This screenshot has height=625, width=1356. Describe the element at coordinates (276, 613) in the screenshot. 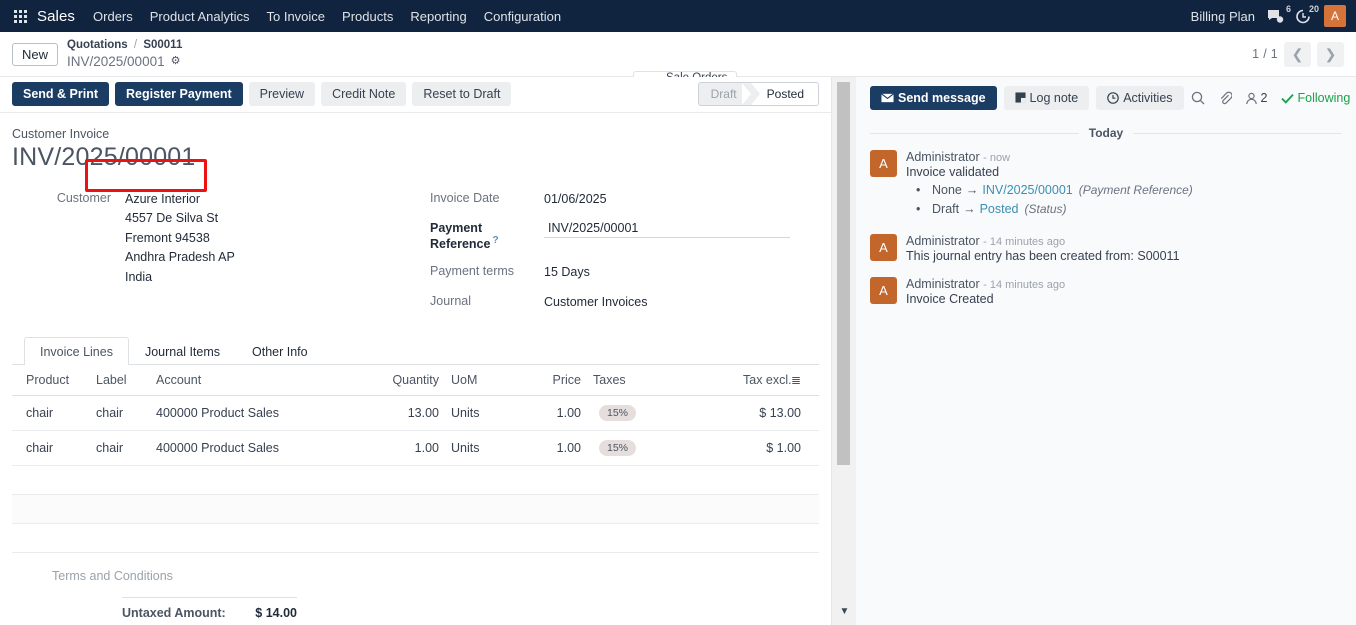

I see `total-untaxed-value: $ 14.00` at that location.